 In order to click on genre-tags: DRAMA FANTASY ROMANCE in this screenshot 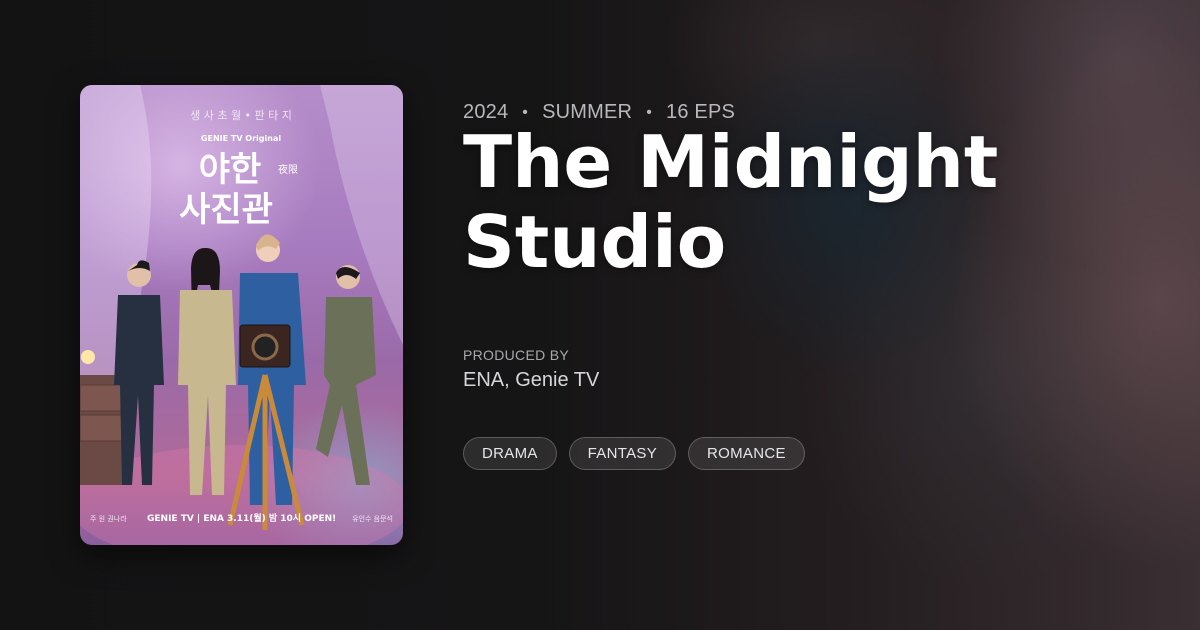, I will do `click(634, 453)`.